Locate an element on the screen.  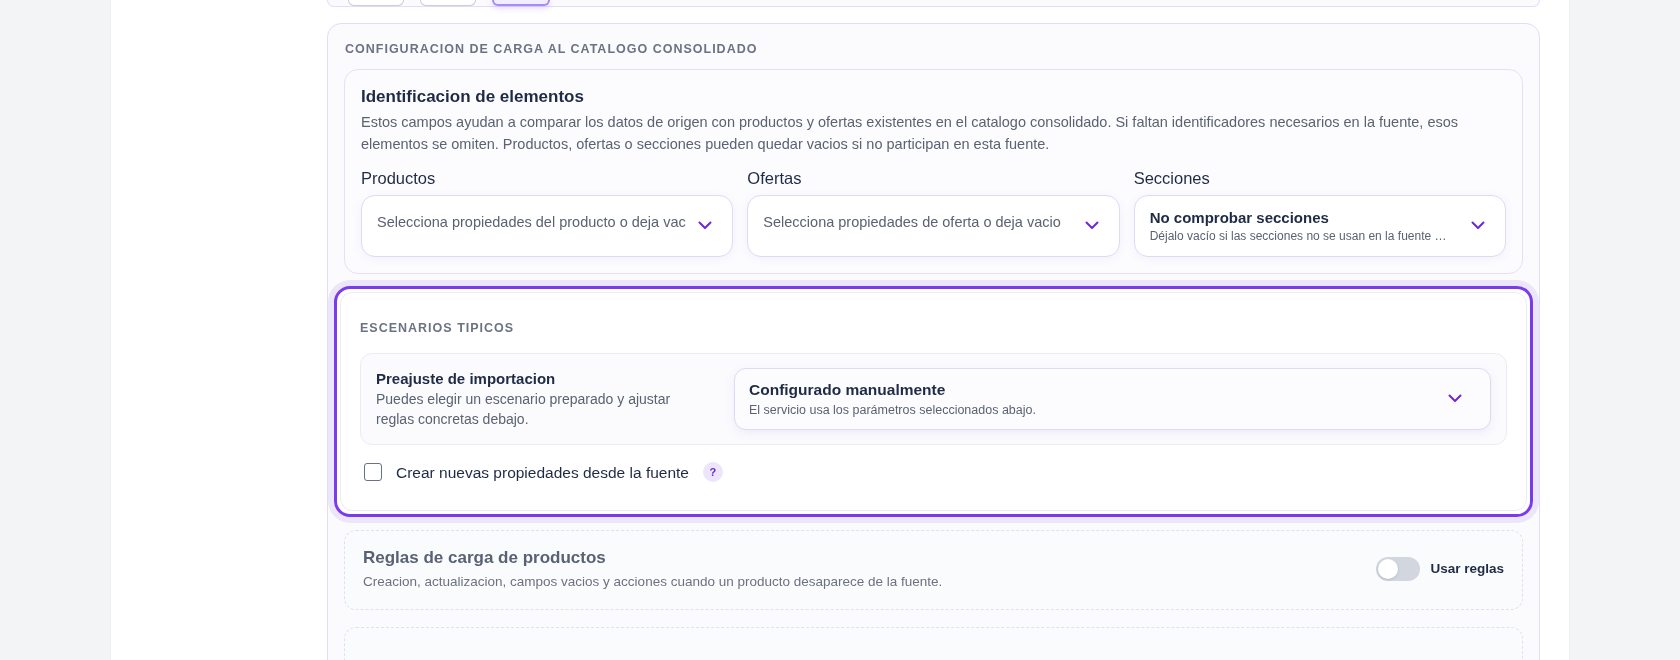
select-placeholder: Selecciona propiedades del producto o deja vac is located at coordinates (532, 222).